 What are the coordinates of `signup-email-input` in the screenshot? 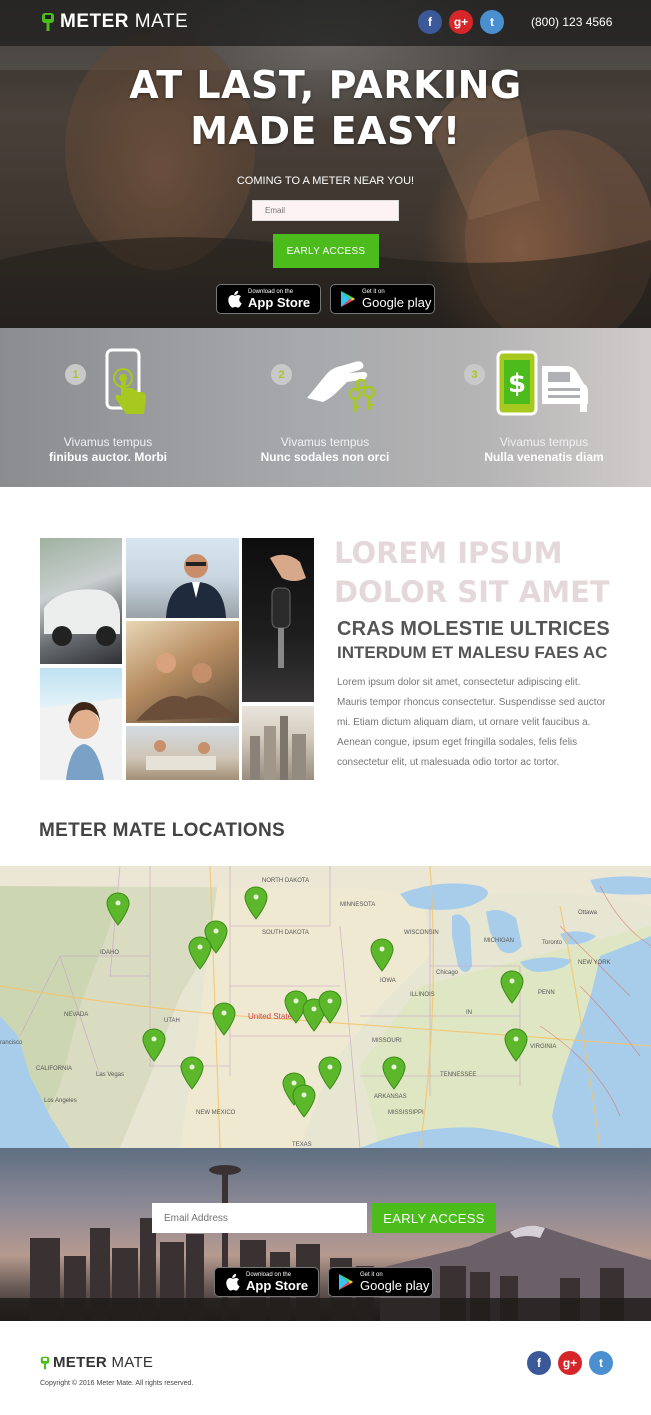 It's located at (259, 1218).